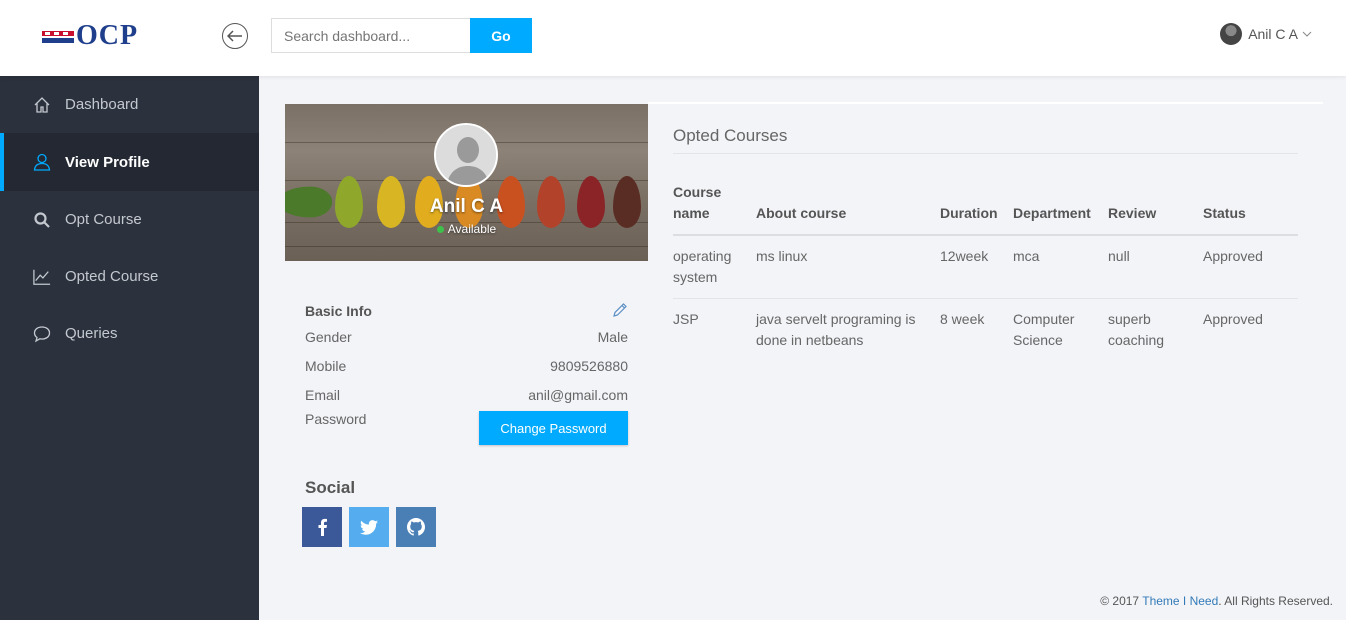  I want to click on profile-status: Available, so click(466, 229).